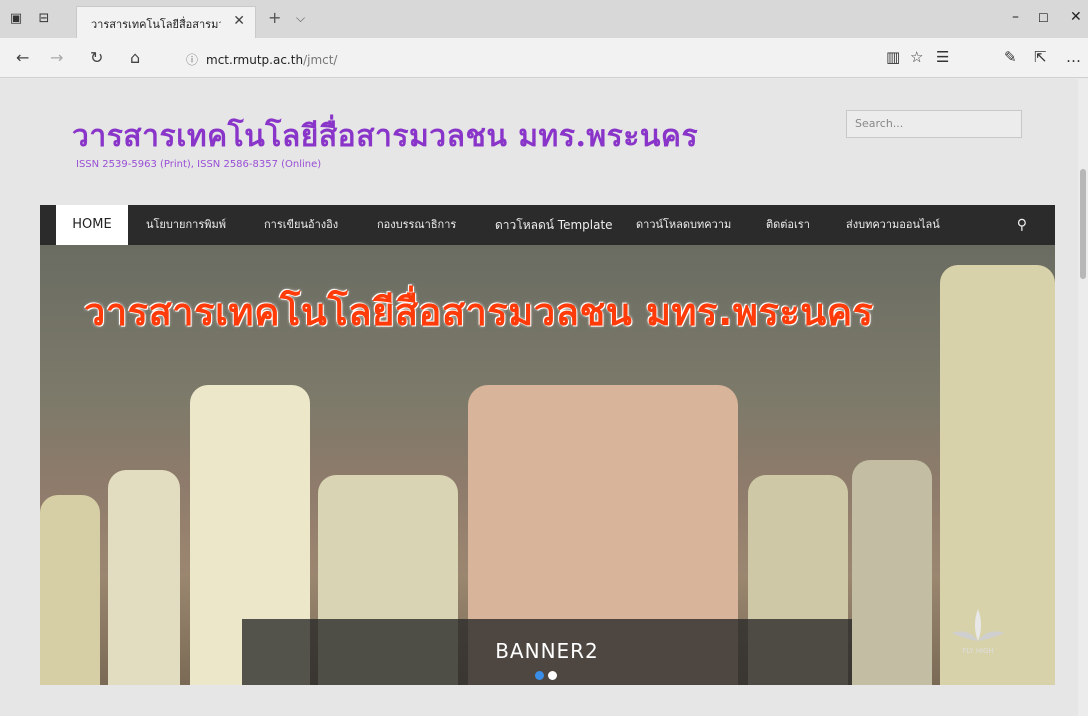 This screenshot has width=1088, height=716. I want to click on tab-list-icon: ▣, so click(16, 19).